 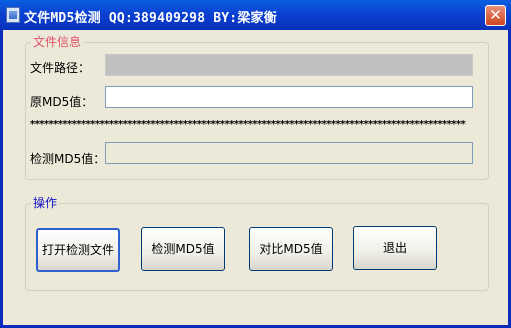 I want to click on exit-button: 退出, so click(x=395, y=248).